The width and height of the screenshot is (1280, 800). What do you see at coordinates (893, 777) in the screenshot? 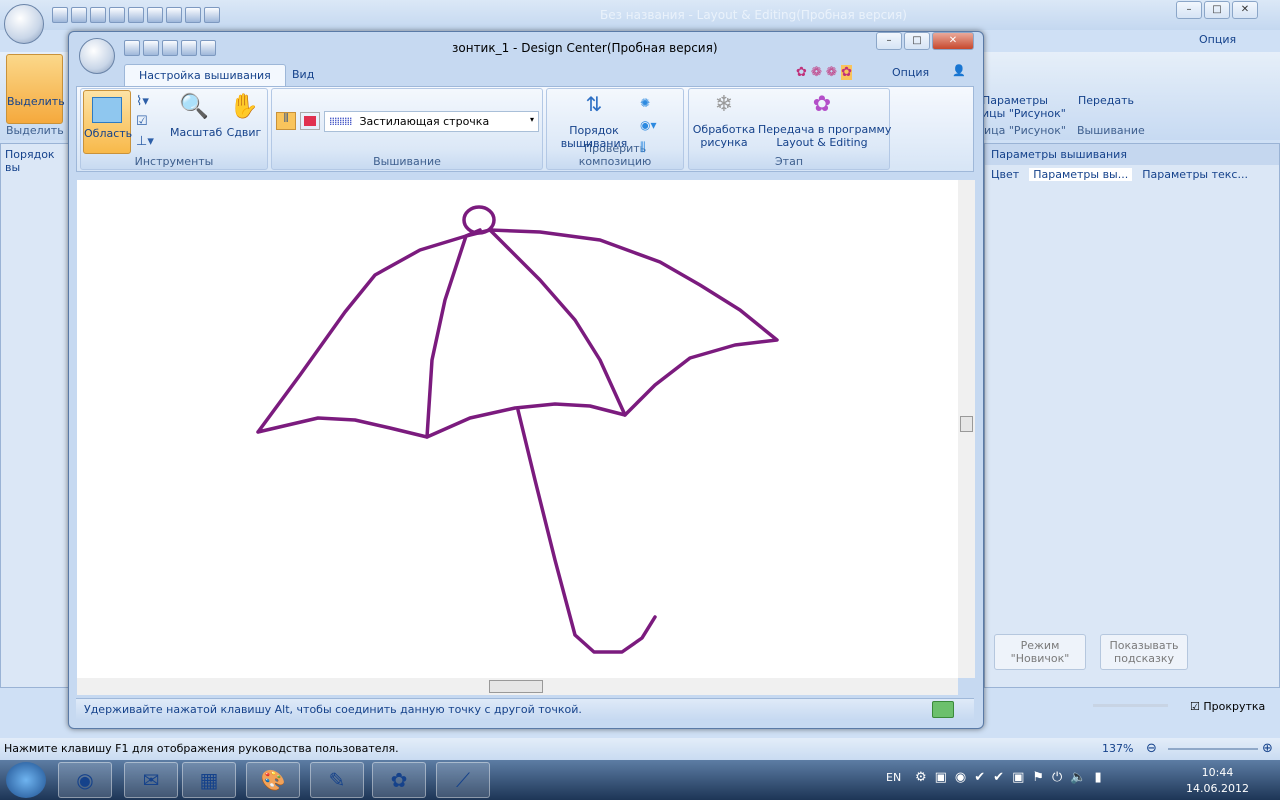
I see `language-indicator: EN` at bounding box center [893, 777].